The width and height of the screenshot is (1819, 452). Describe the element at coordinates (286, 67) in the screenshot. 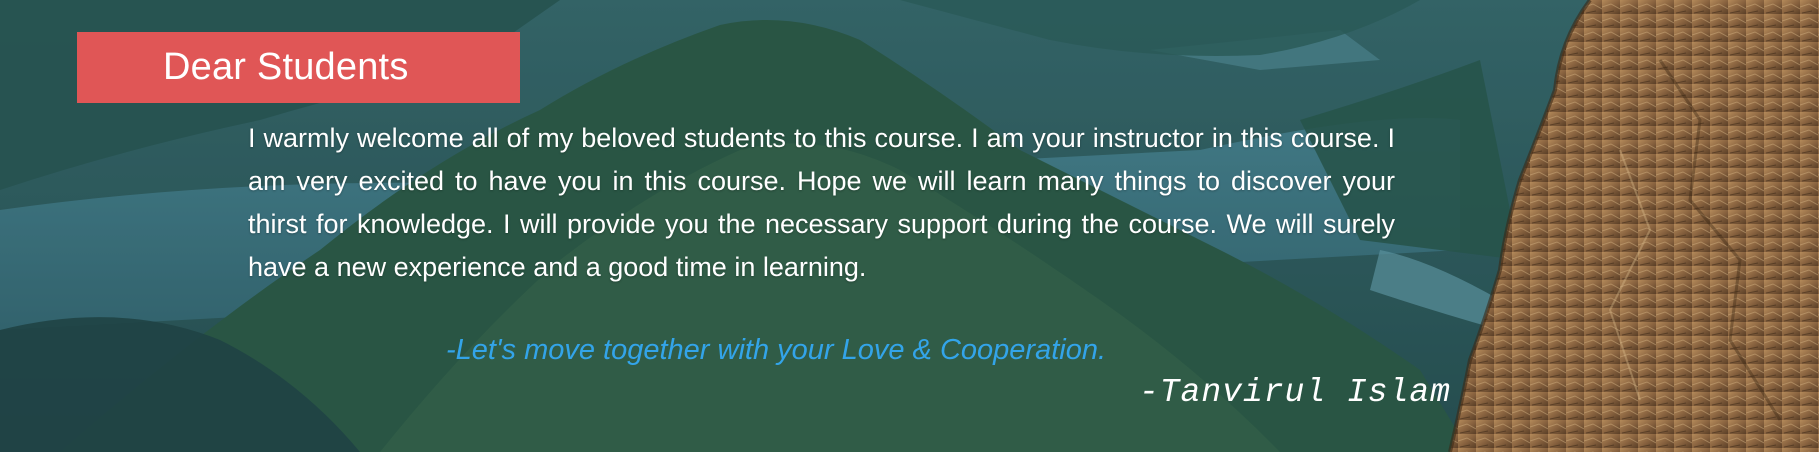

I see `banner-title: Dear Students` at that location.